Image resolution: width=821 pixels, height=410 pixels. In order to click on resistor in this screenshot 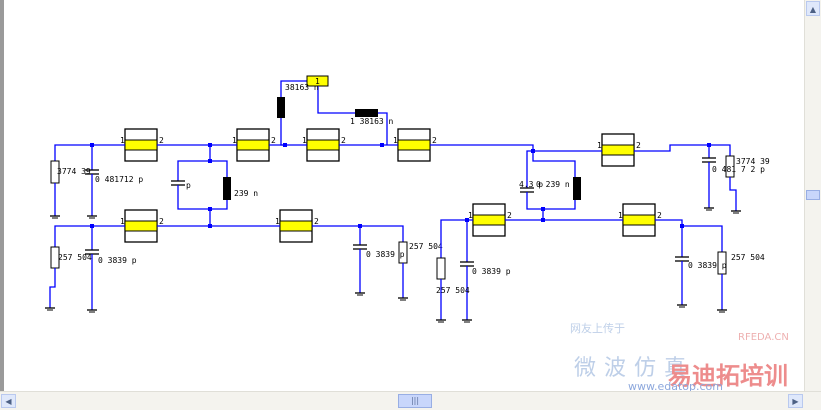, I will do `click(441, 268)`.